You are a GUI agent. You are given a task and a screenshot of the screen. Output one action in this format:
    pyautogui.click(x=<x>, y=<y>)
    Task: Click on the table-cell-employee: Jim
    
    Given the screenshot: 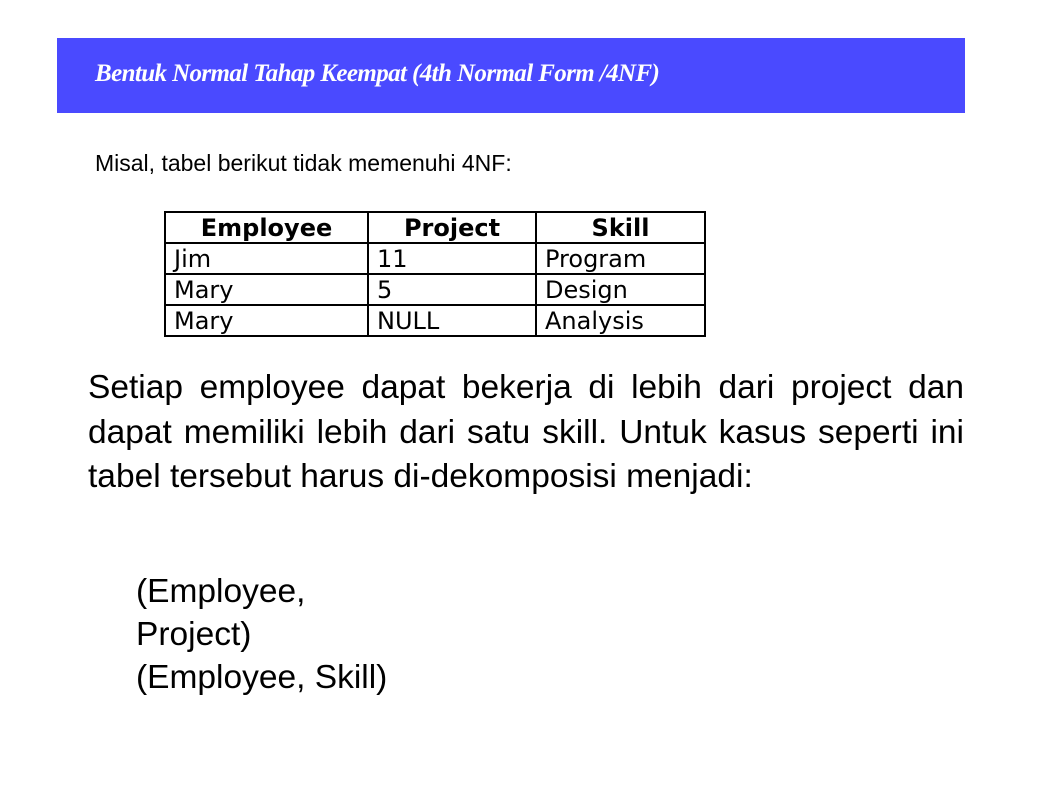 What is the action you would take?
    pyautogui.click(x=266, y=258)
    